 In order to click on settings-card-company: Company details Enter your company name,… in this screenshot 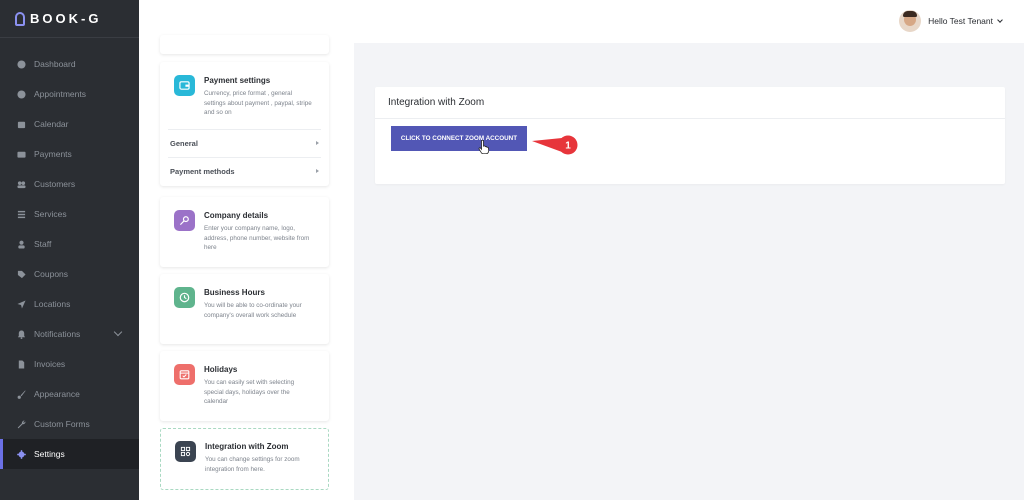, I will do `click(244, 232)`.